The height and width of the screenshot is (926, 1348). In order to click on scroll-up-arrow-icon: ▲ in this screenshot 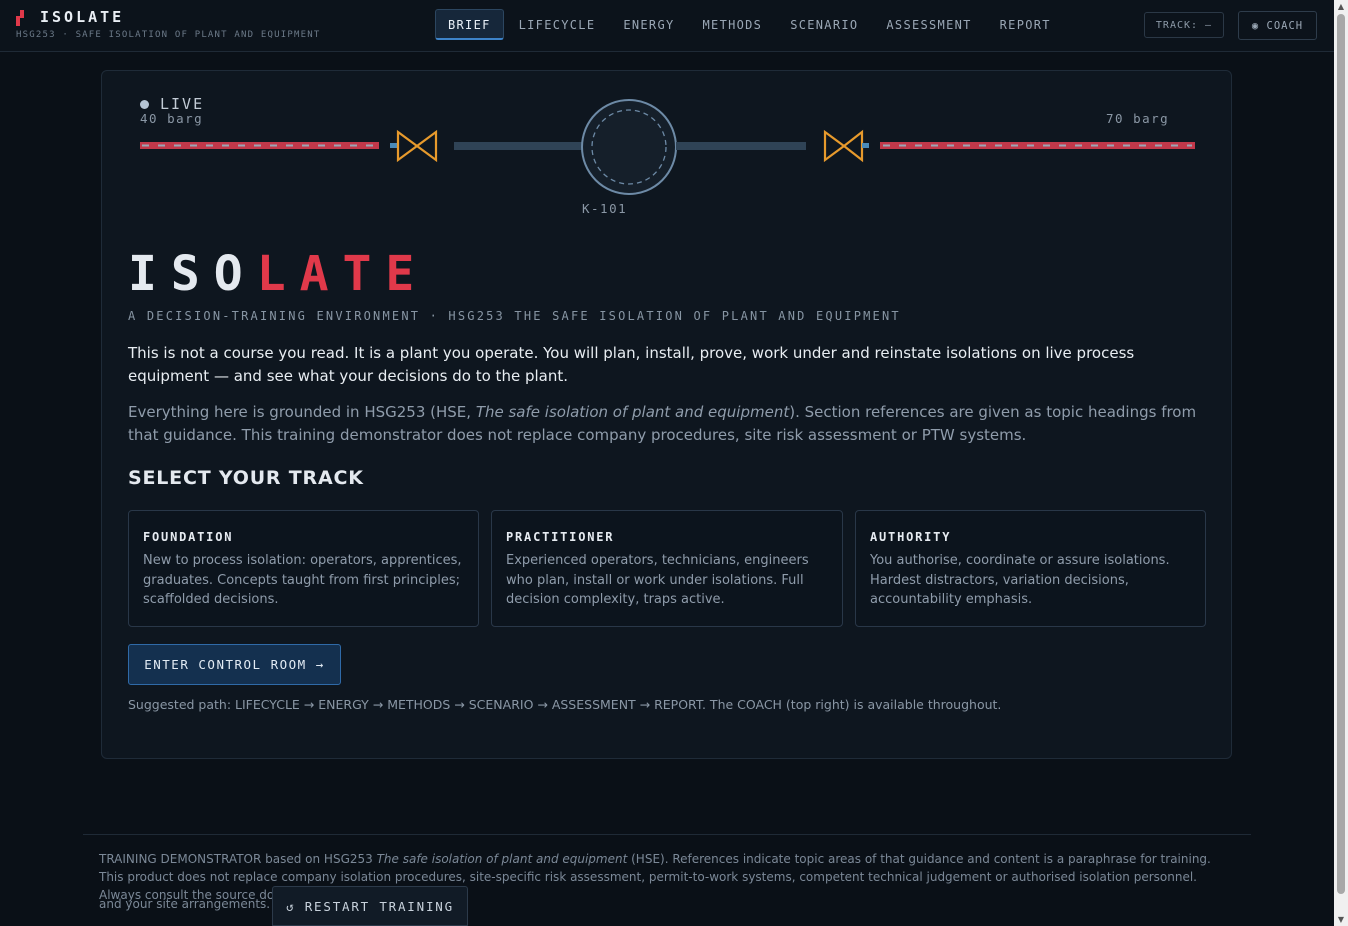, I will do `click(1341, 6)`.